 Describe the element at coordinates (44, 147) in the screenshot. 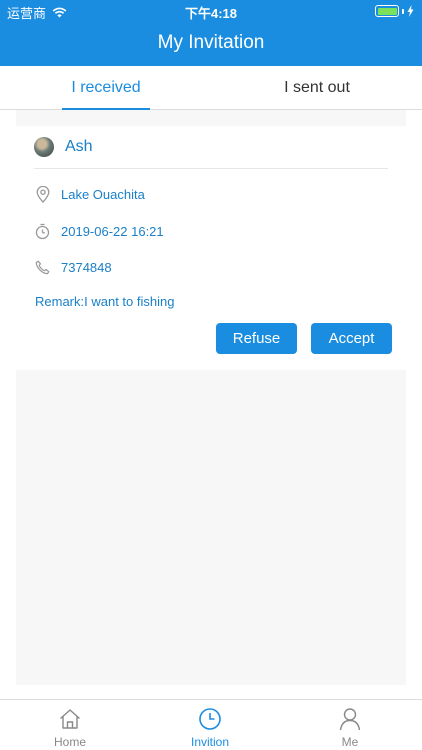

I see `avatar` at that location.